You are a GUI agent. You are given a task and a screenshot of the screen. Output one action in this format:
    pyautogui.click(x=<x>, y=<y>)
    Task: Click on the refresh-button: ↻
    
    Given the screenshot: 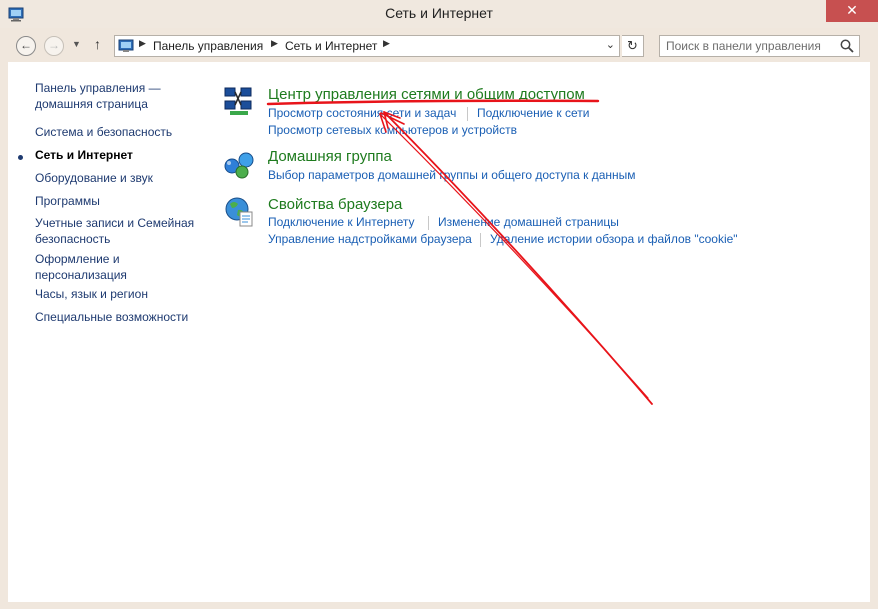 What is the action you would take?
    pyautogui.click(x=633, y=46)
    